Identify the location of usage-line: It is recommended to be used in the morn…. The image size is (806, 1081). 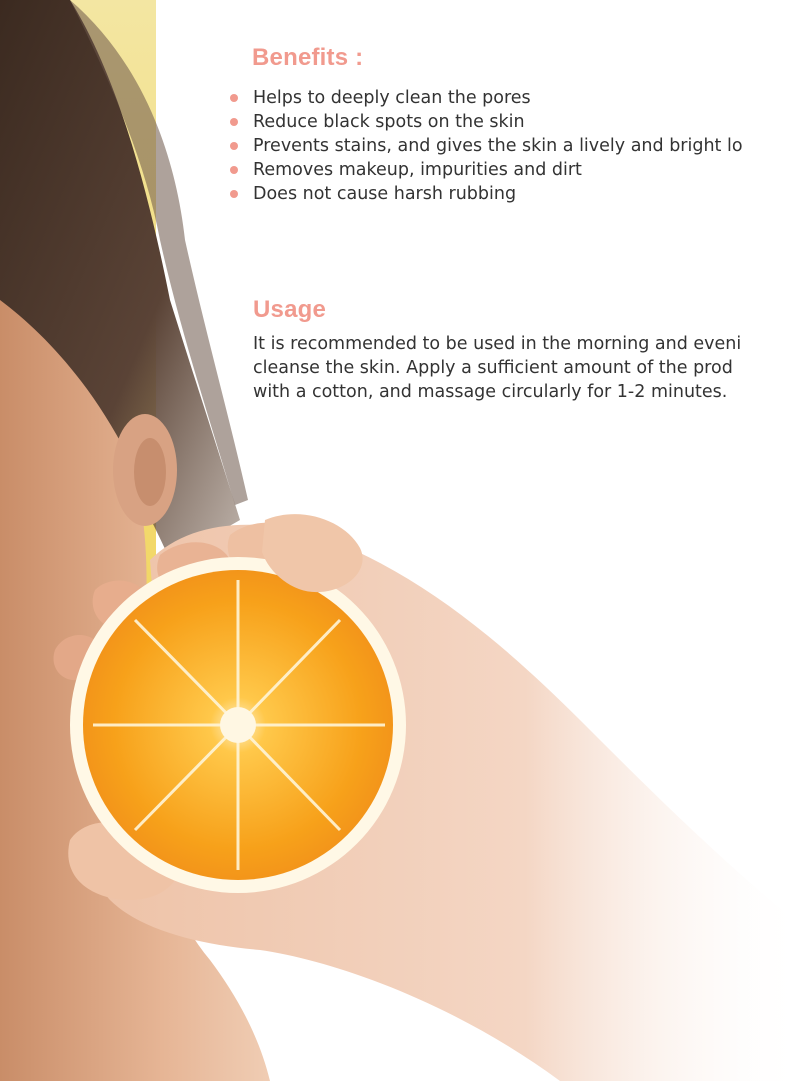
(497, 344).